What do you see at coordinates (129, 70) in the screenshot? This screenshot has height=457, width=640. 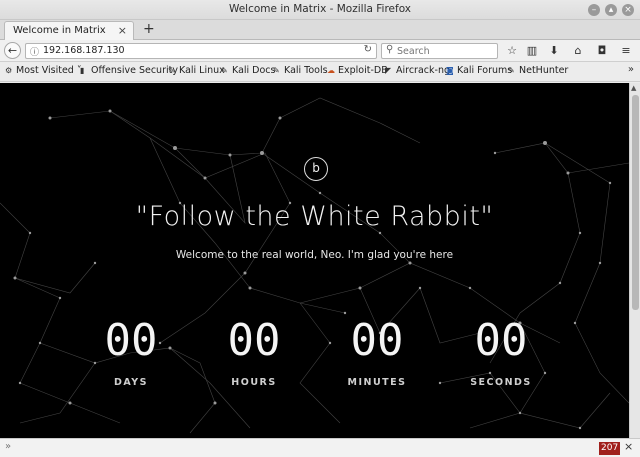 I see `bookmark-offensive-security: ▮ Offensive Security` at bounding box center [129, 70].